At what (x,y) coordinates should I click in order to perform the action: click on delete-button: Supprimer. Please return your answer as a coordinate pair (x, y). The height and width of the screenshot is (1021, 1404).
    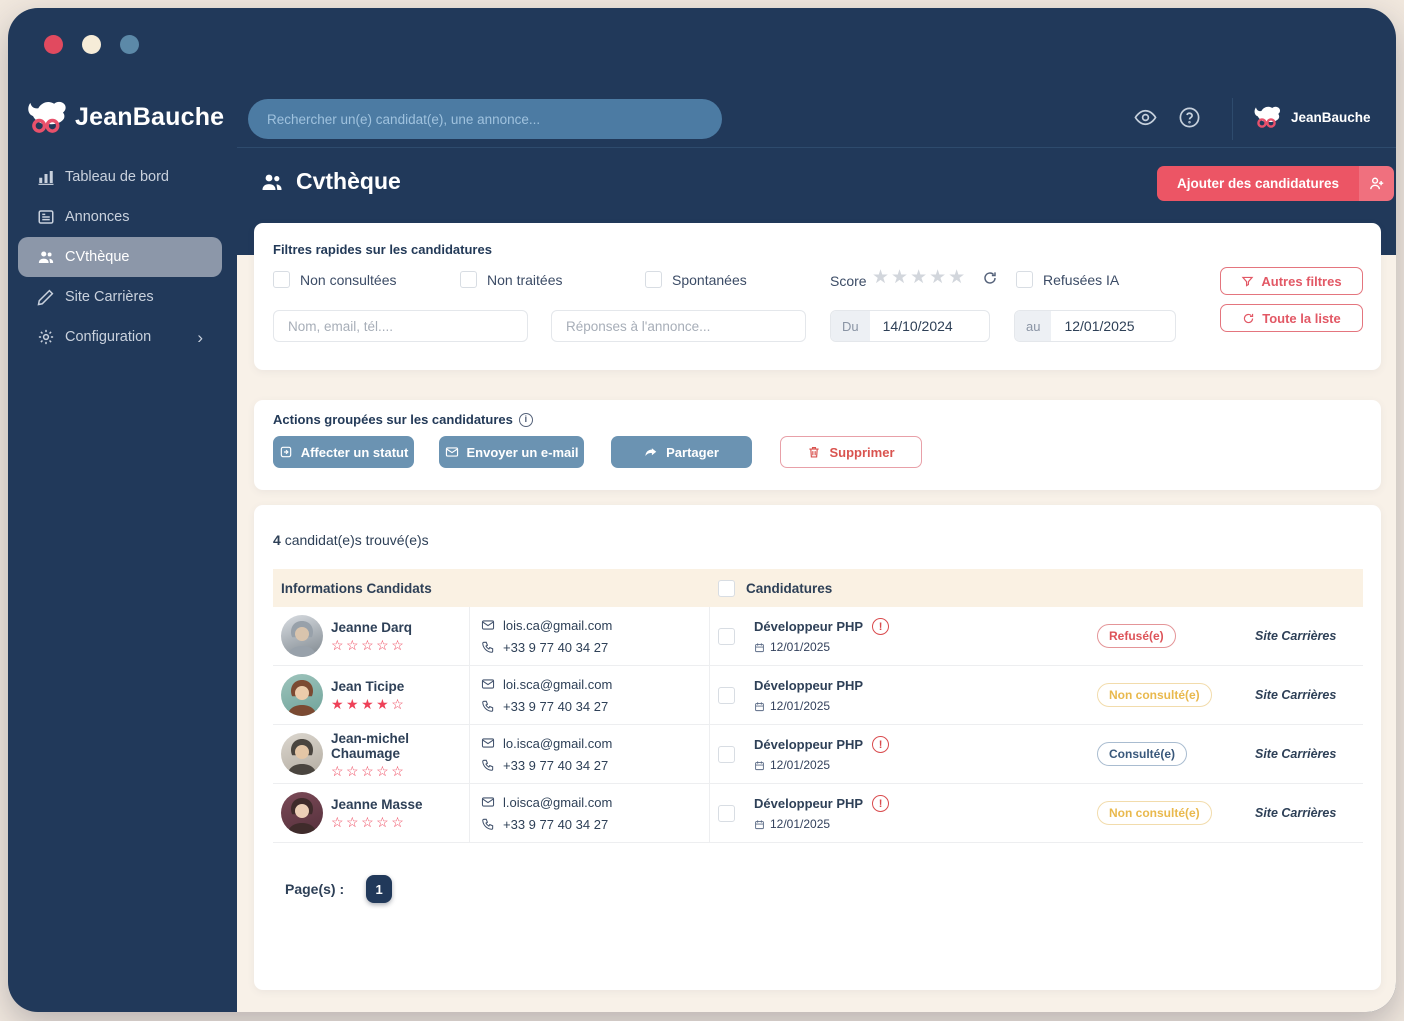
    Looking at the image, I should click on (851, 452).